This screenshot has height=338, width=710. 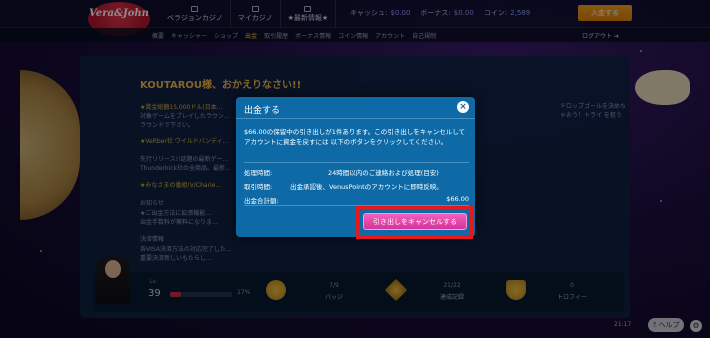 What do you see at coordinates (457, 199) in the screenshot?
I see `total-value: $66.00` at bounding box center [457, 199].